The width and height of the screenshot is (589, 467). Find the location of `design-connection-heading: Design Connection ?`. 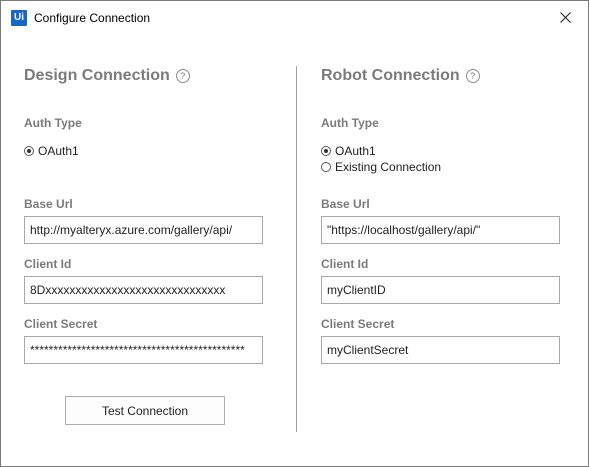

design-connection-heading: Design Connection ? is located at coordinates (107, 76).